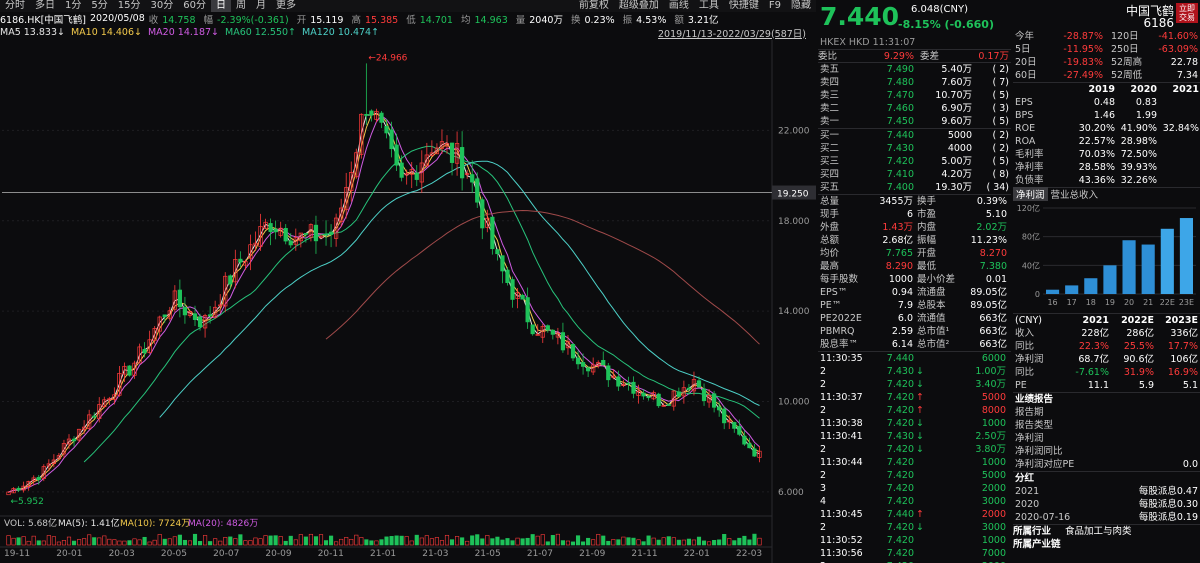 The height and width of the screenshot is (563, 1200). Describe the element at coordinates (286, 6) in the screenshot. I see `more-periods-button: 更多` at that location.